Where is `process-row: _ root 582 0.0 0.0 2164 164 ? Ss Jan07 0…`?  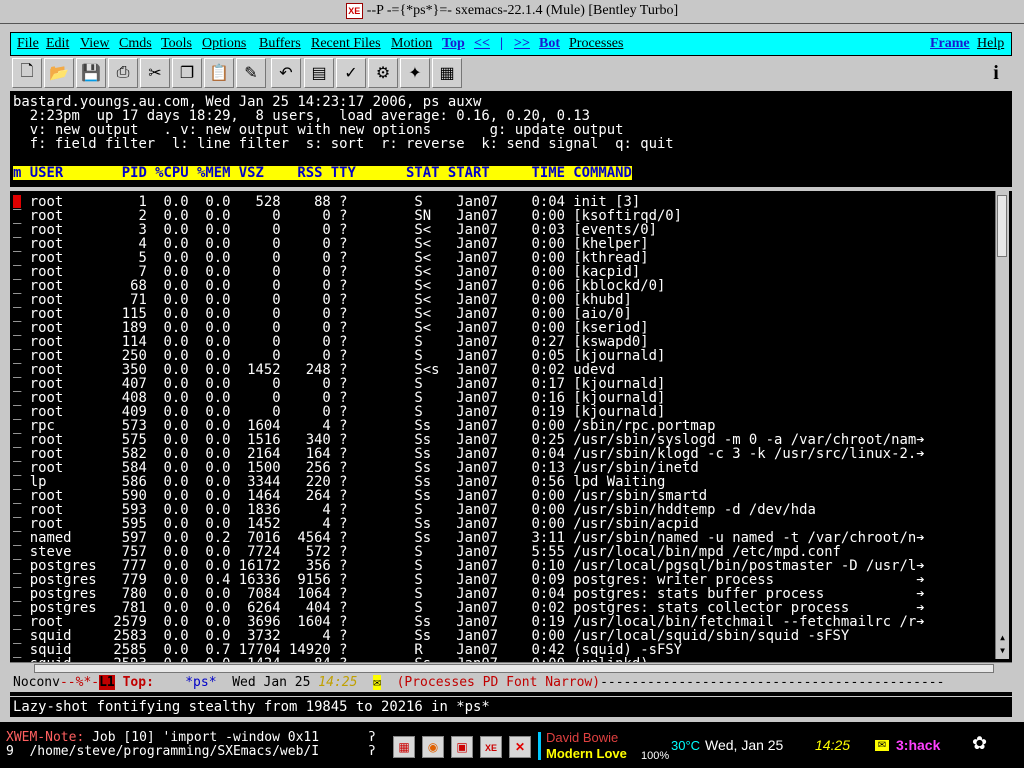
process-row: _ root 582 0.0 0.0 2164 164 ? Ss Jan07 0… is located at coordinates (469, 454).